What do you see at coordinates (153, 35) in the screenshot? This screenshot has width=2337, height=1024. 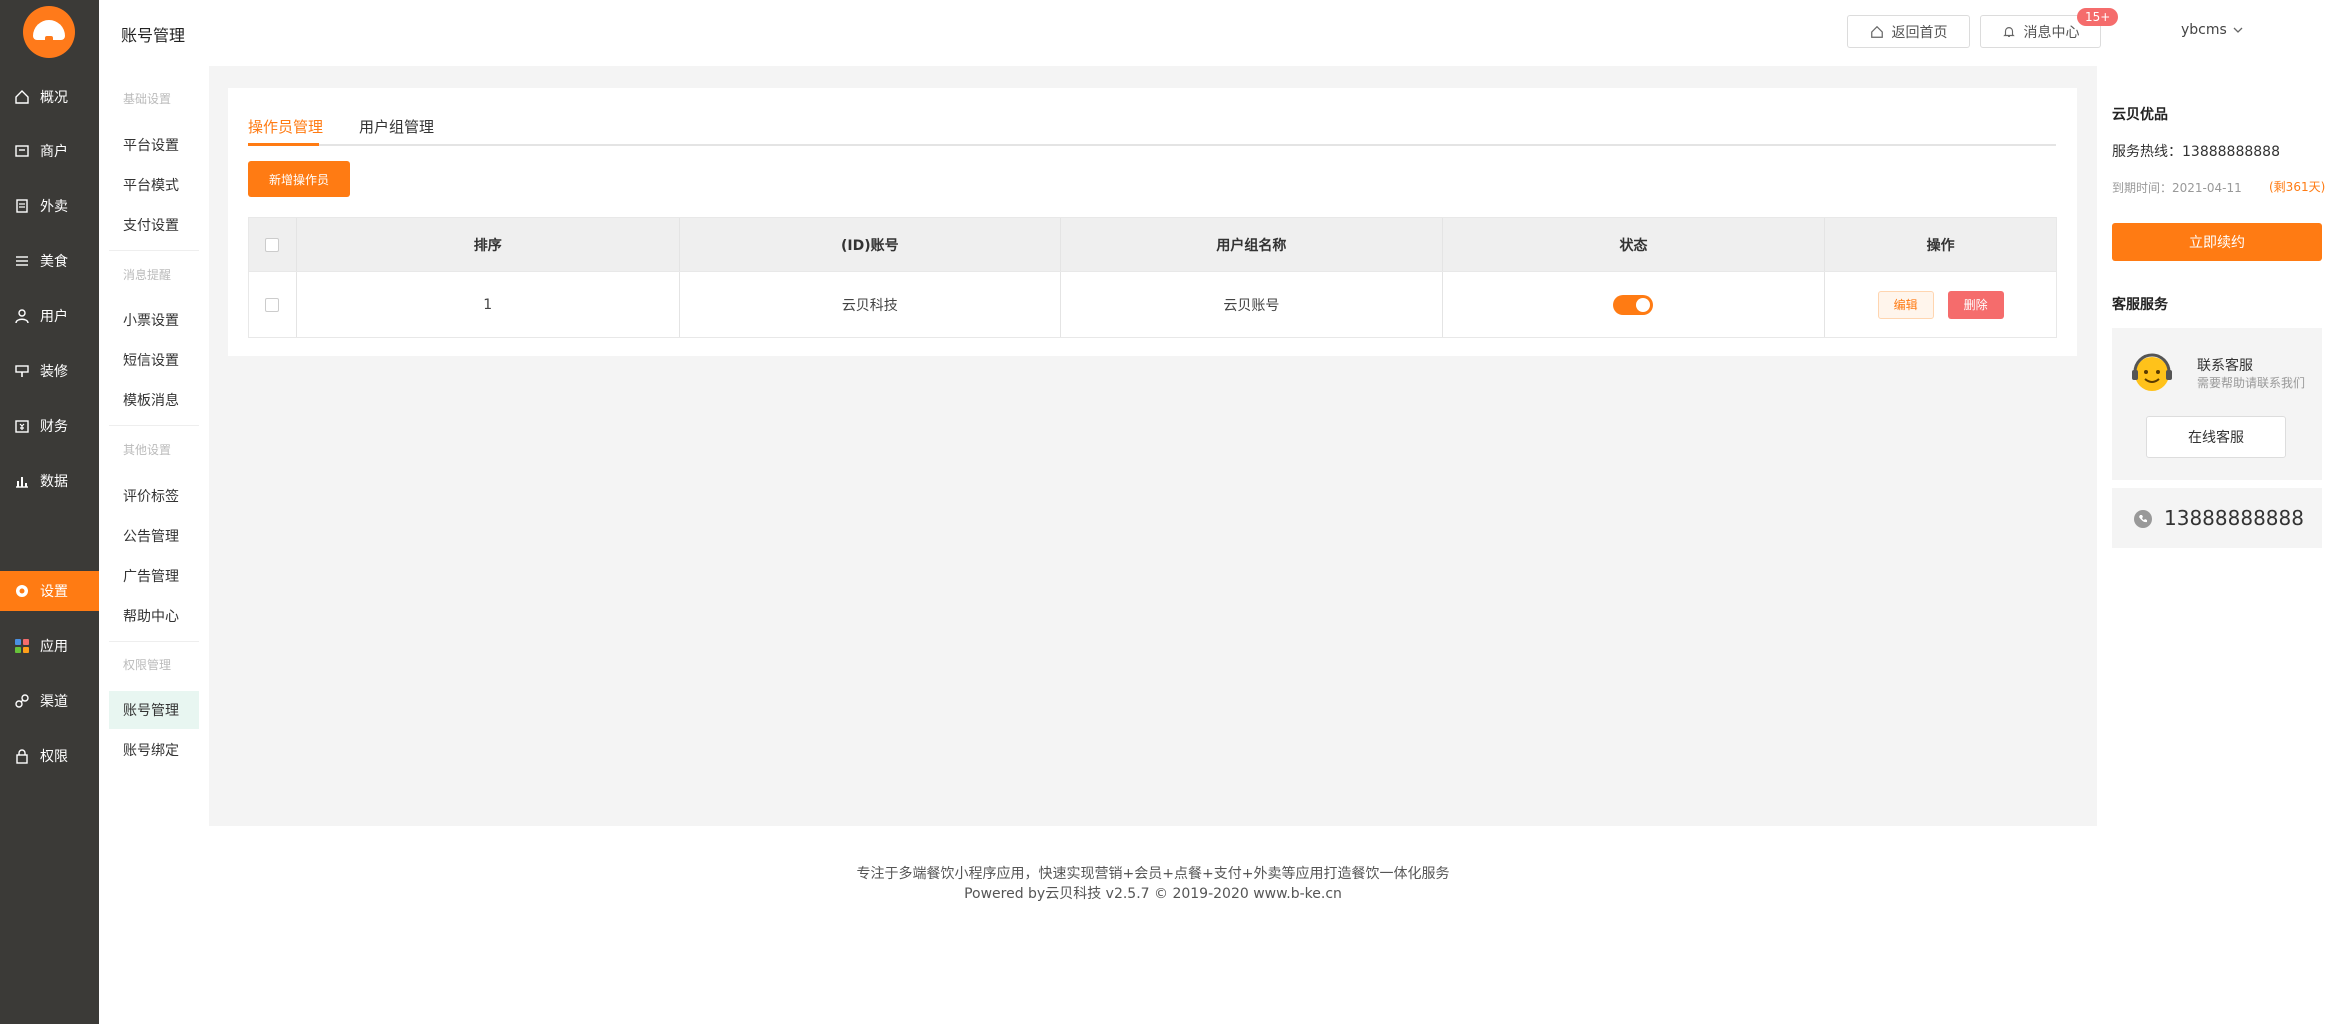 I see `page-title: 账号管理` at bounding box center [153, 35].